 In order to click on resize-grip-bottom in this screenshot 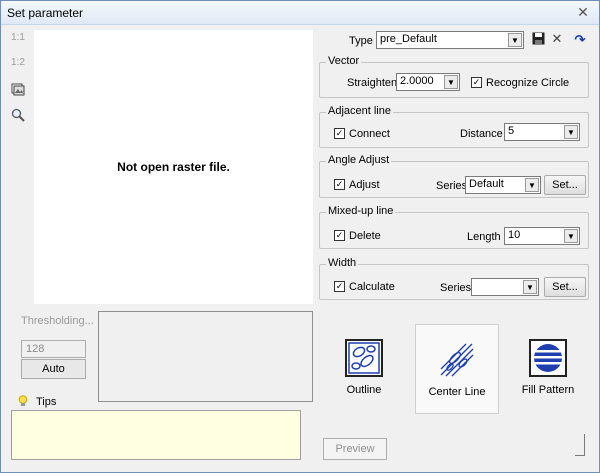, I will do `click(580, 455)`.